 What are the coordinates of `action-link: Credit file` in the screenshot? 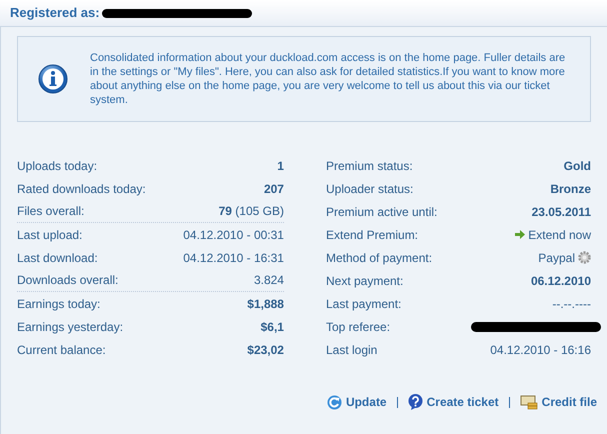 It's located at (558, 402).